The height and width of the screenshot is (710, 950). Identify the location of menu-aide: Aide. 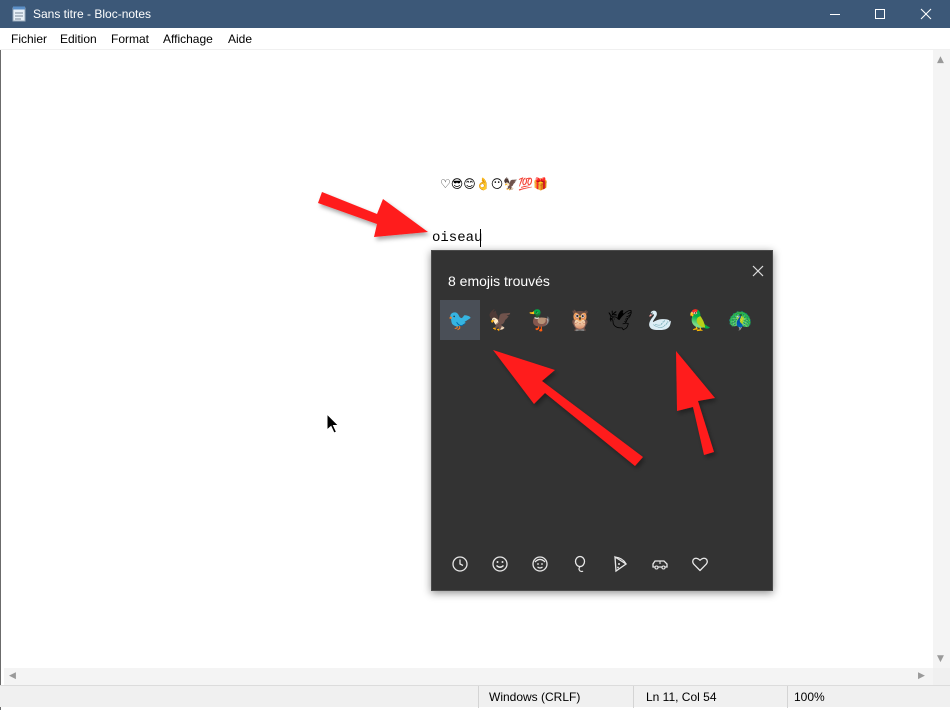
(240, 39).